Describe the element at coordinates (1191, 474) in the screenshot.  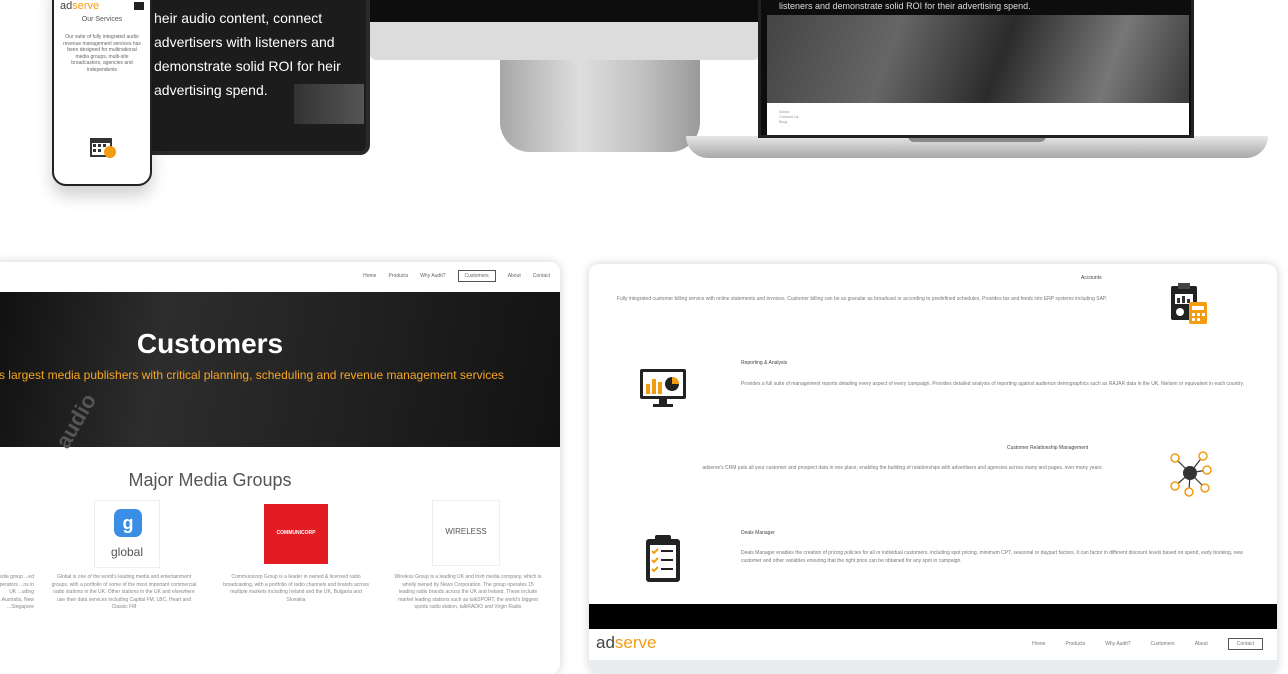
I see `crm-network-icon` at that location.